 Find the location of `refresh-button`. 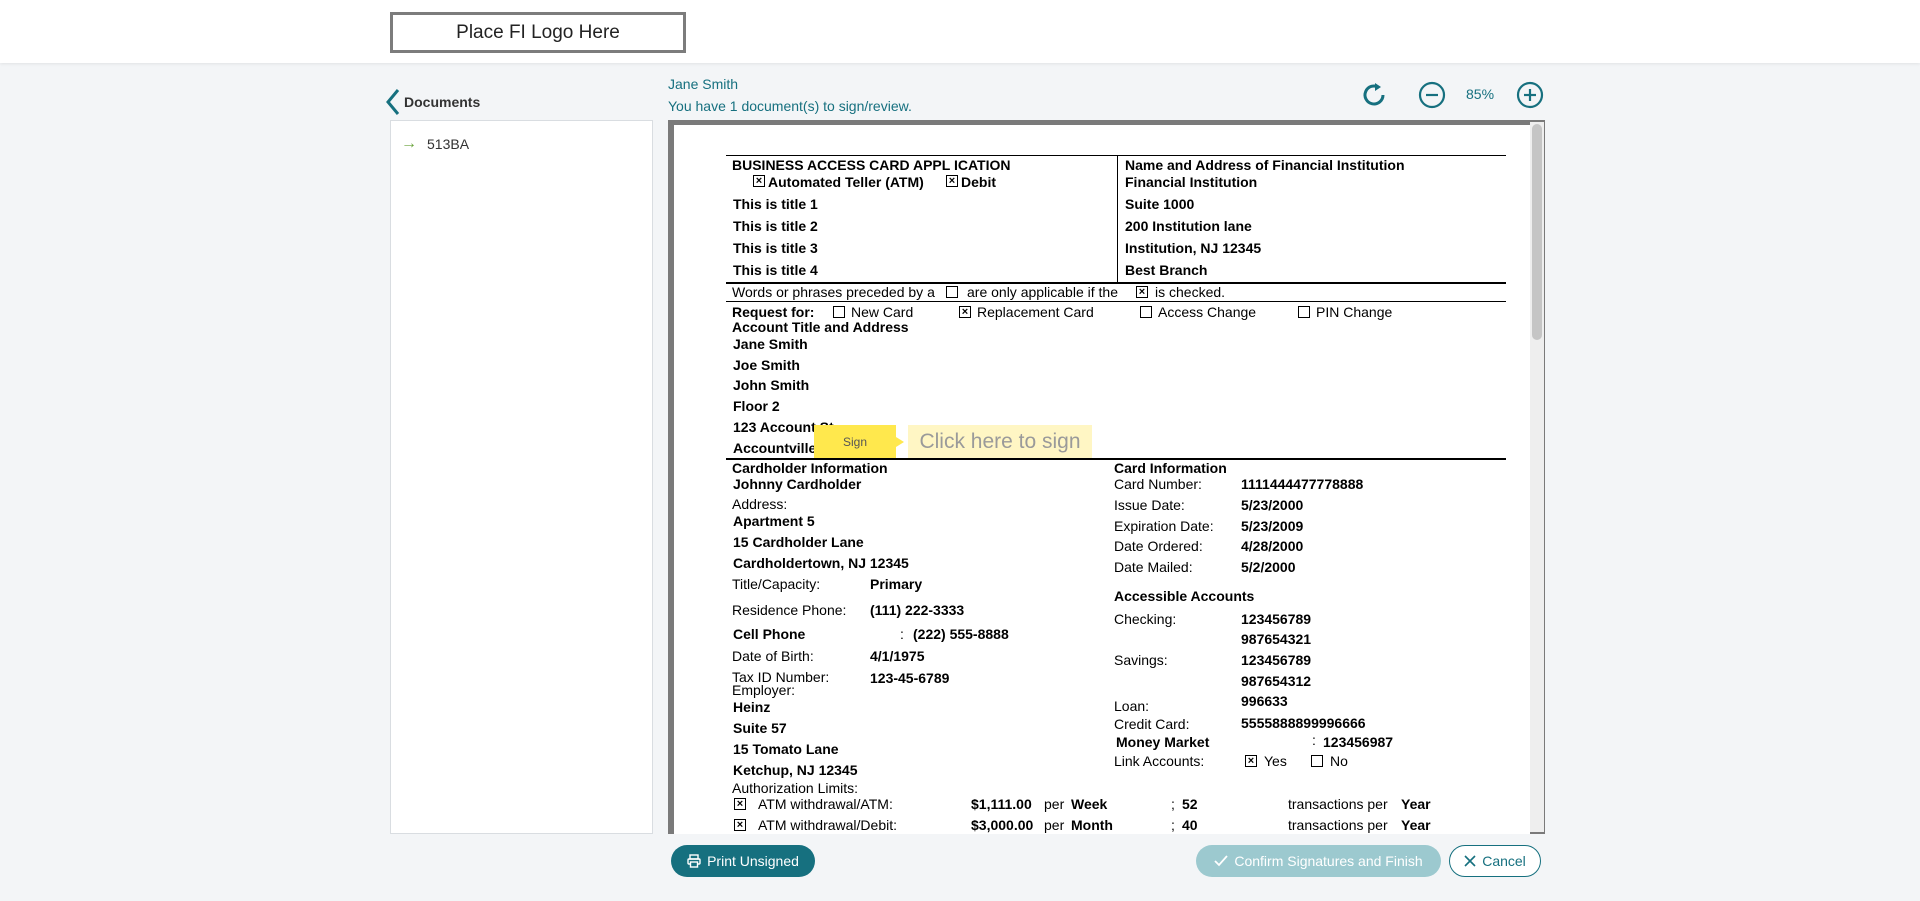

refresh-button is located at coordinates (1374, 95).